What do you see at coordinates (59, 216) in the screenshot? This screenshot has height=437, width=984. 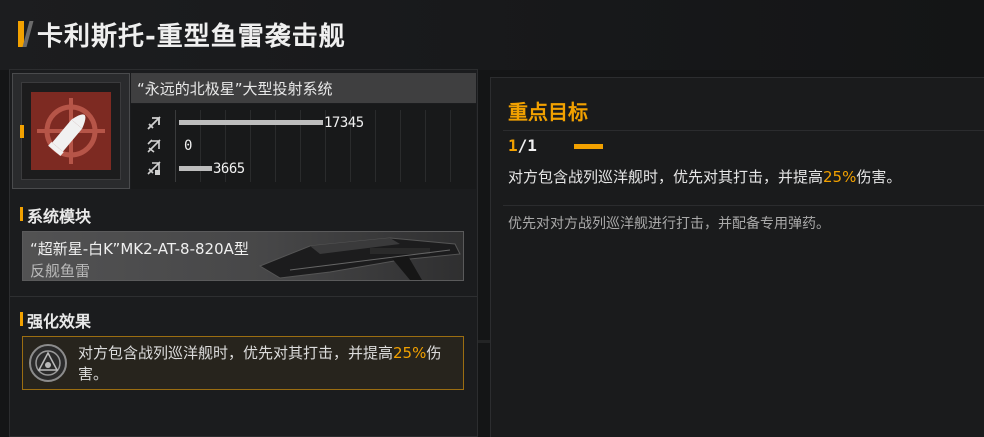 I see `system-module-label: 系统模块` at bounding box center [59, 216].